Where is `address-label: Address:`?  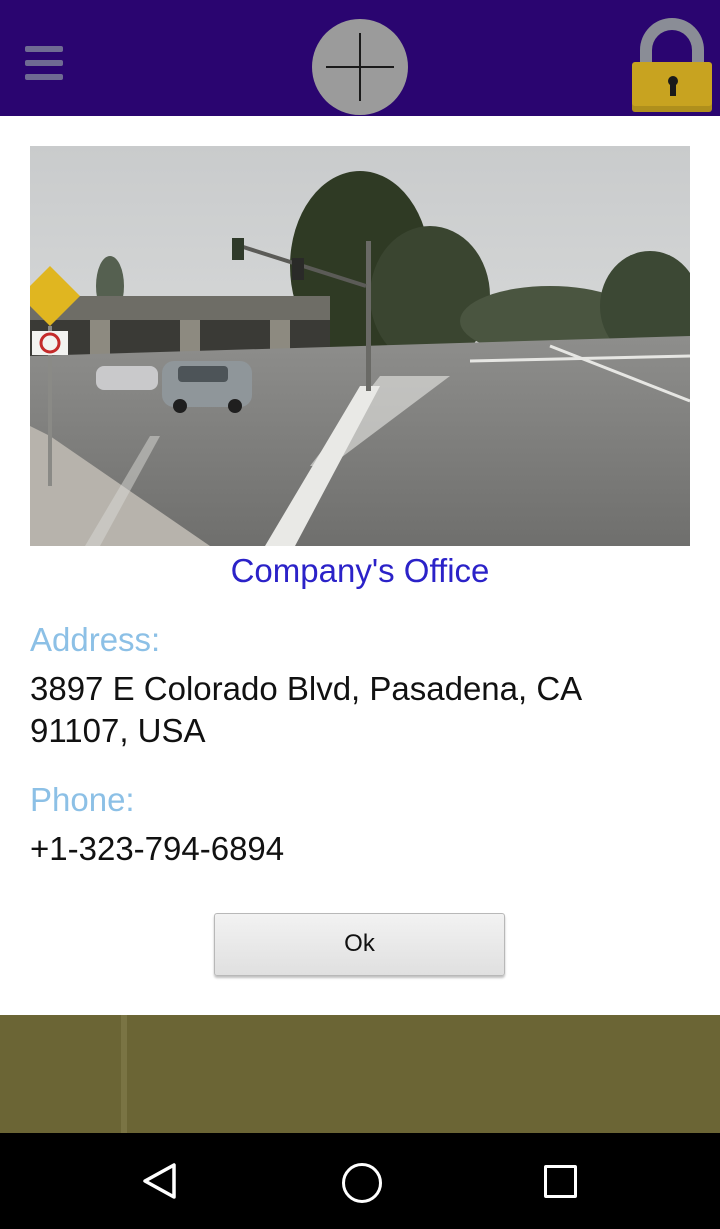 address-label: Address: is located at coordinates (95, 639).